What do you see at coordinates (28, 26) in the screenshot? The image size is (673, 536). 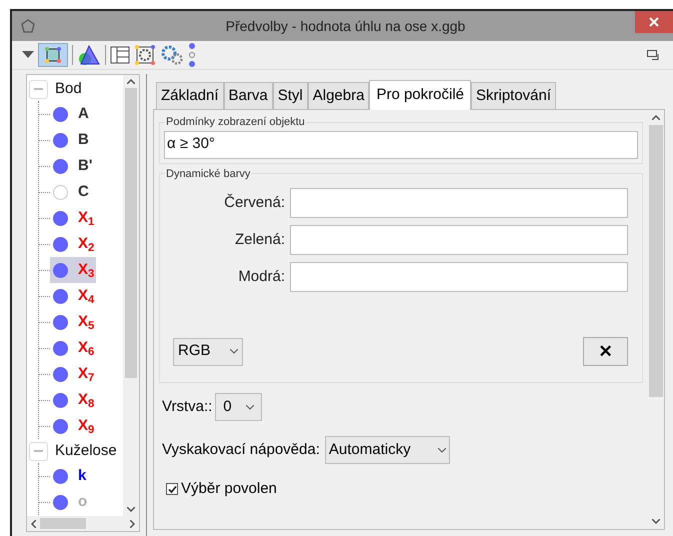 I see `app-logo-icon` at bounding box center [28, 26].